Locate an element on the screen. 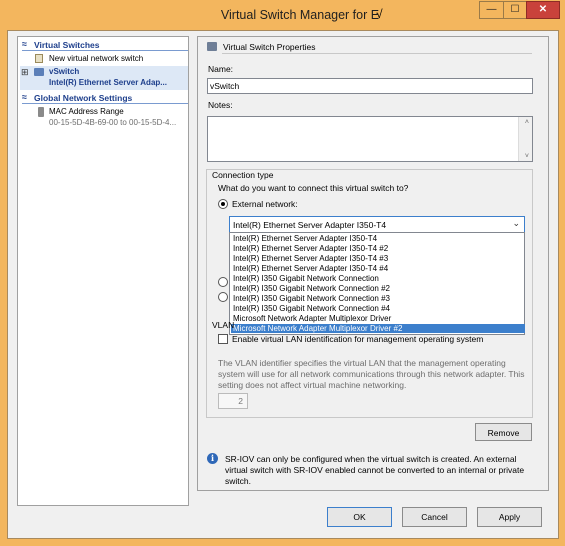 Image resolution: width=565 pixels, height=546 pixels. dropdown-option: Intel(R) I350 Gigabit Network Connection is located at coordinates (306, 278).